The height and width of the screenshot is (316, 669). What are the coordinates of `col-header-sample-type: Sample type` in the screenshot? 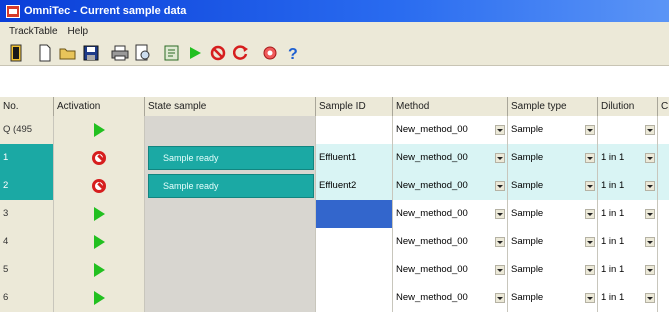 It's located at (553, 106).